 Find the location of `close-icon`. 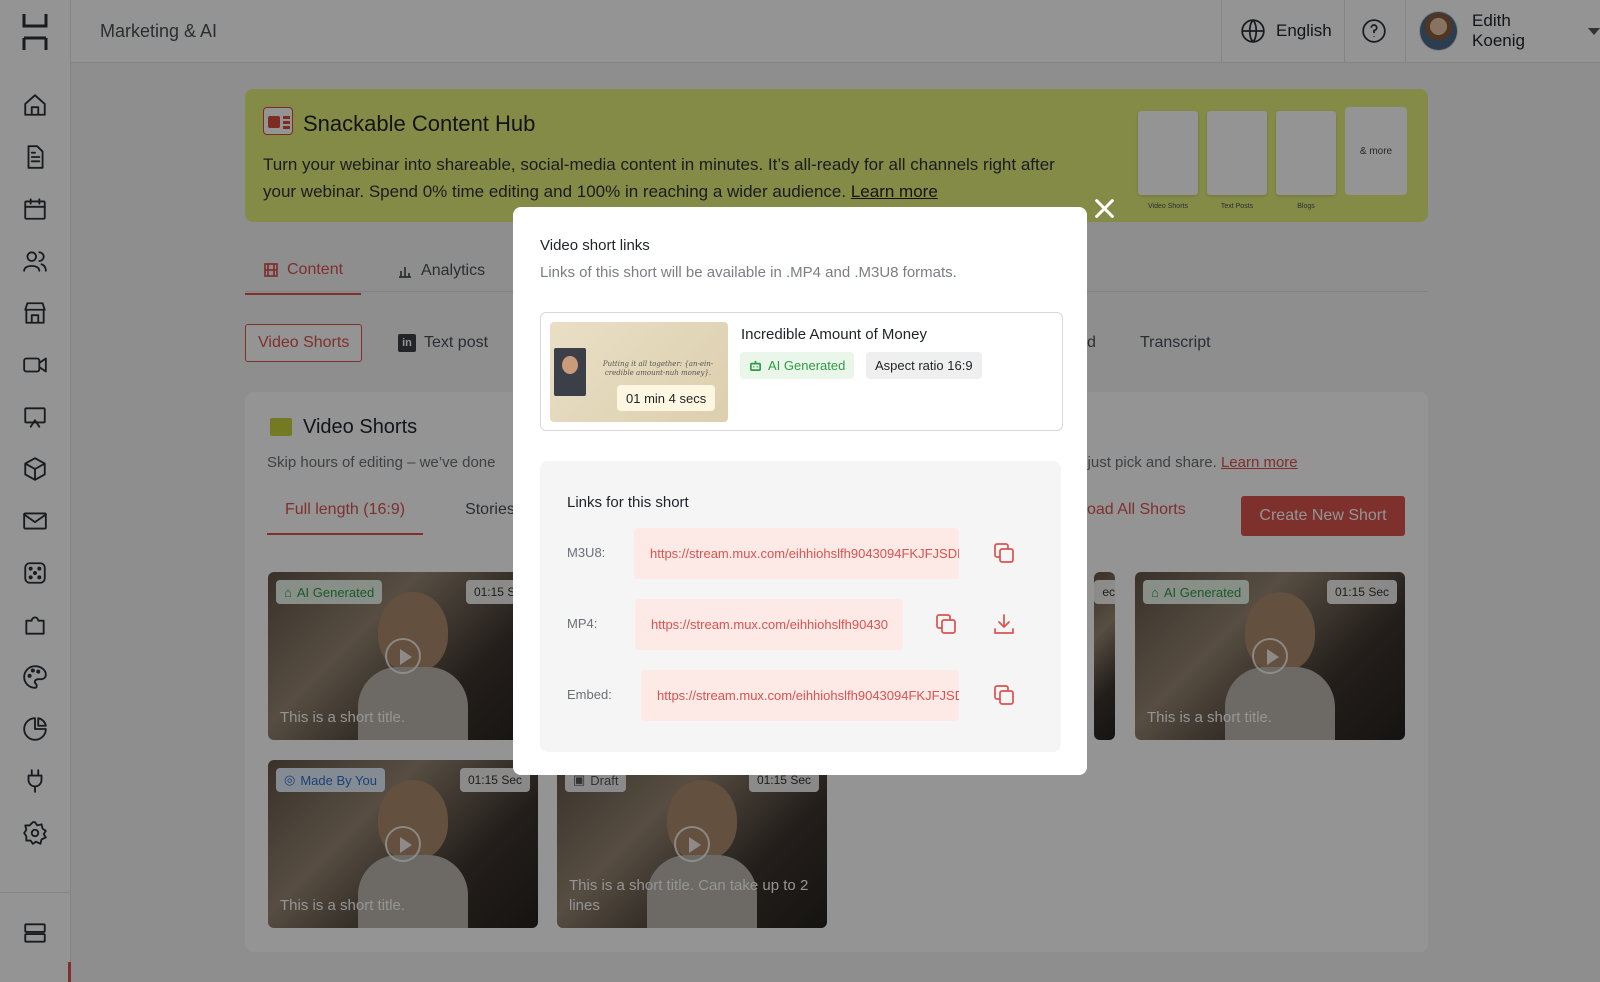

close-icon is located at coordinates (1104, 208).